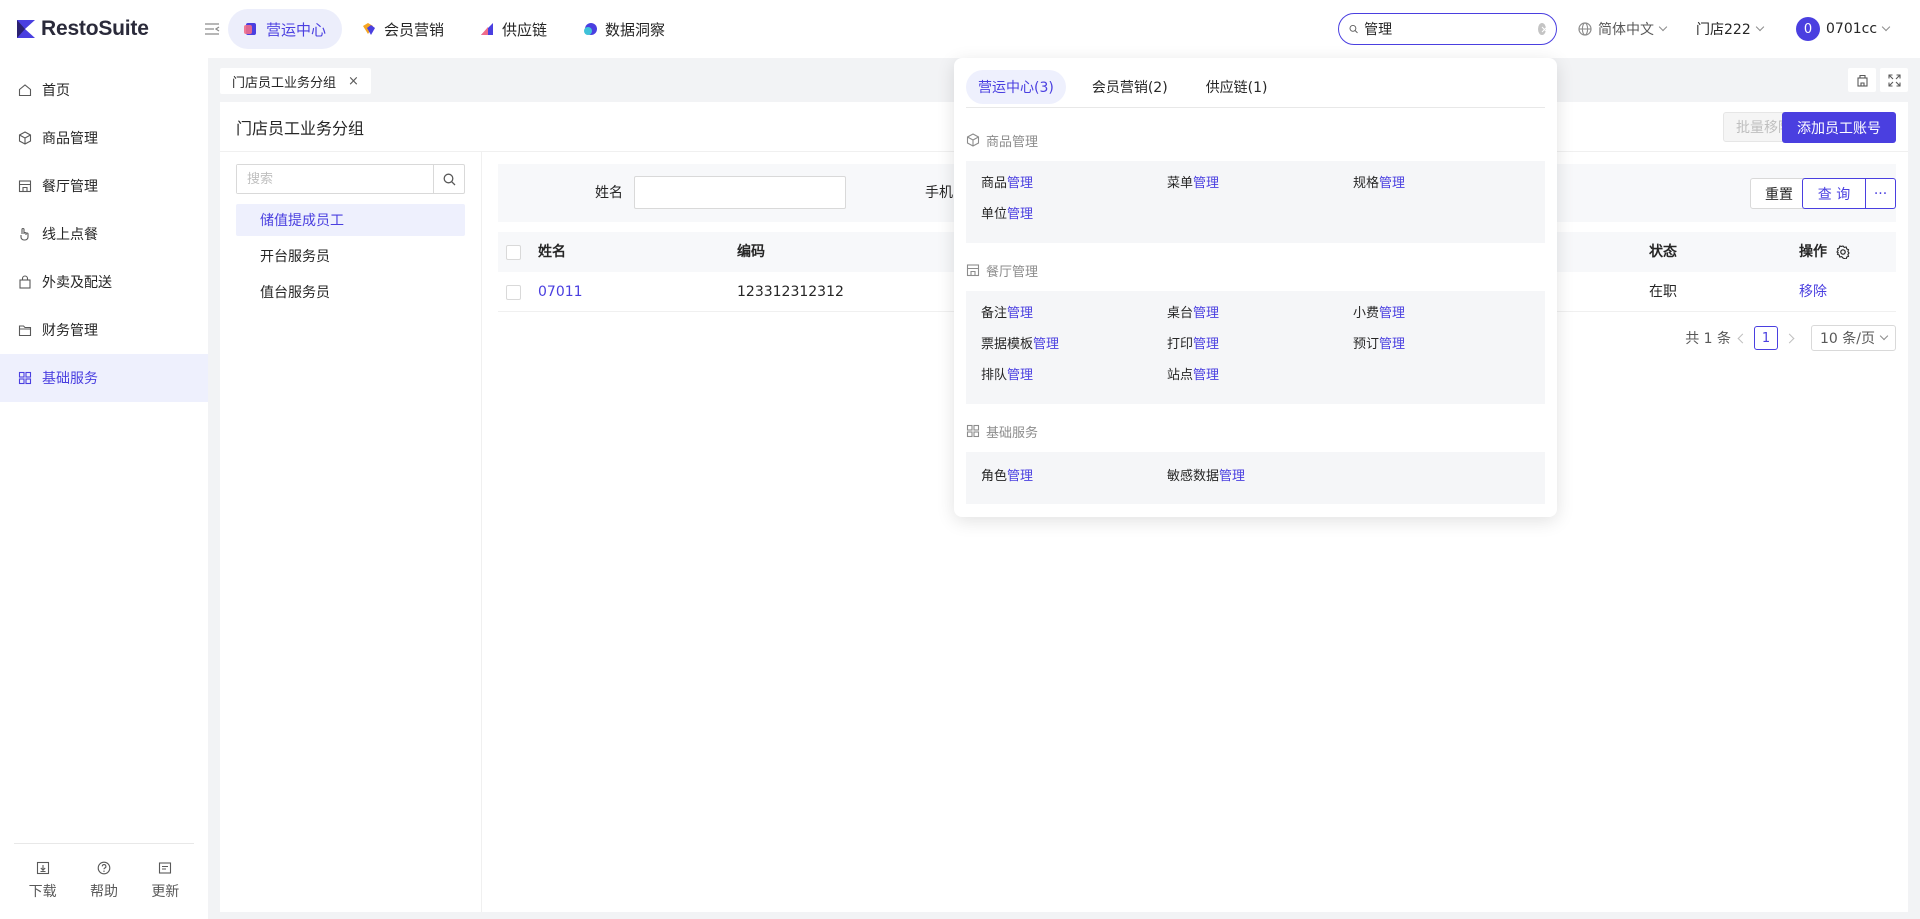  Describe the element at coordinates (1542, 29) in the screenshot. I see `clear-search-icon` at that location.